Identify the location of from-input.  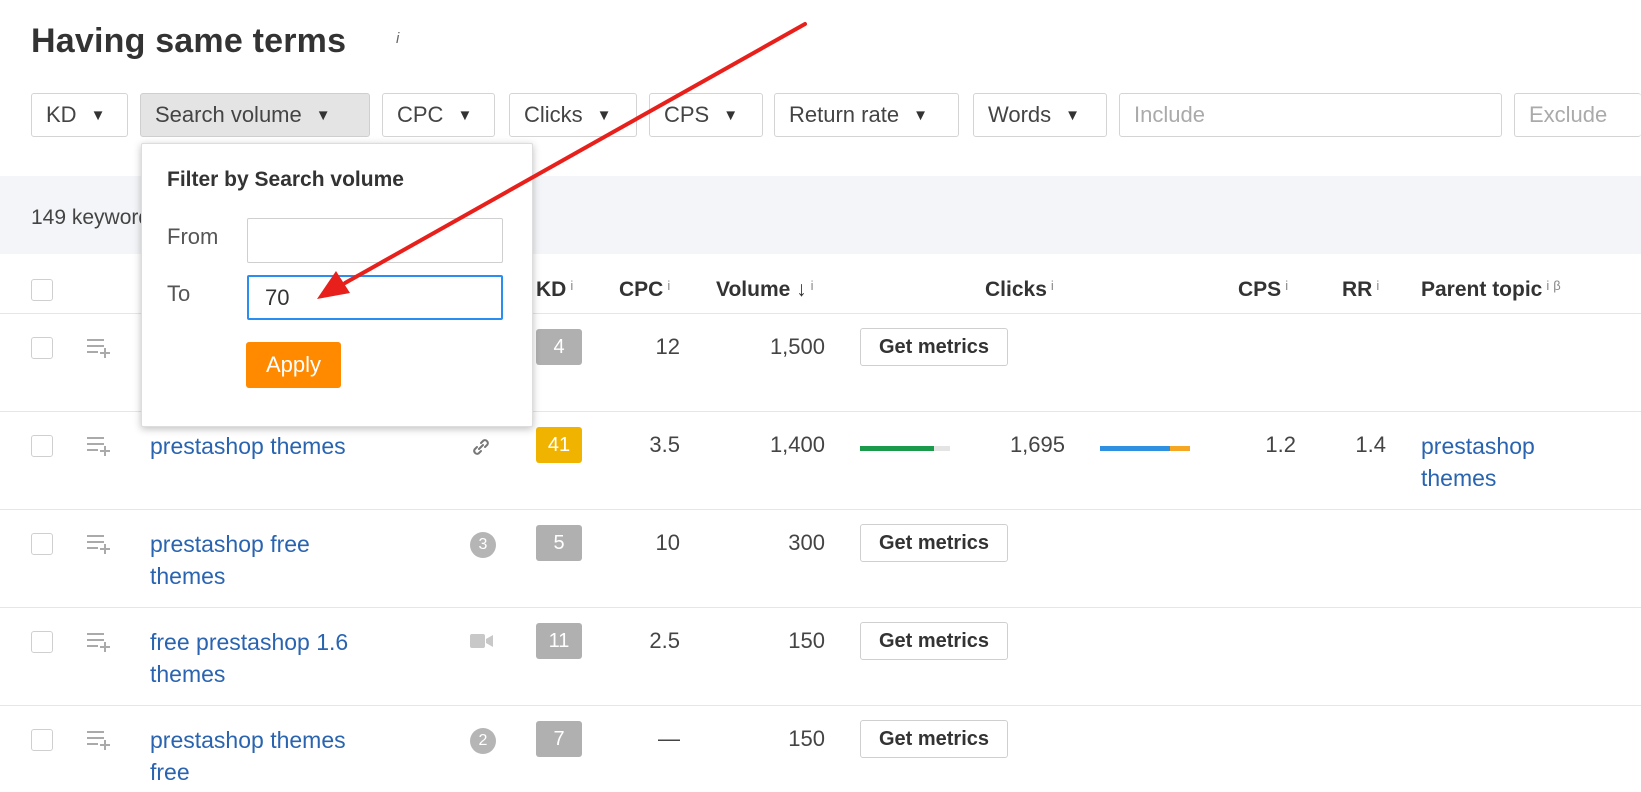
(375, 240).